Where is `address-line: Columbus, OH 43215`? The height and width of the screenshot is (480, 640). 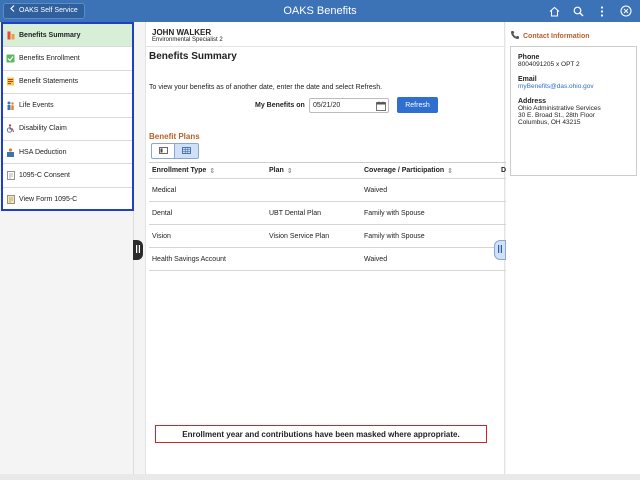 address-line: Columbus, OH 43215 is located at coordinates (549, 122).